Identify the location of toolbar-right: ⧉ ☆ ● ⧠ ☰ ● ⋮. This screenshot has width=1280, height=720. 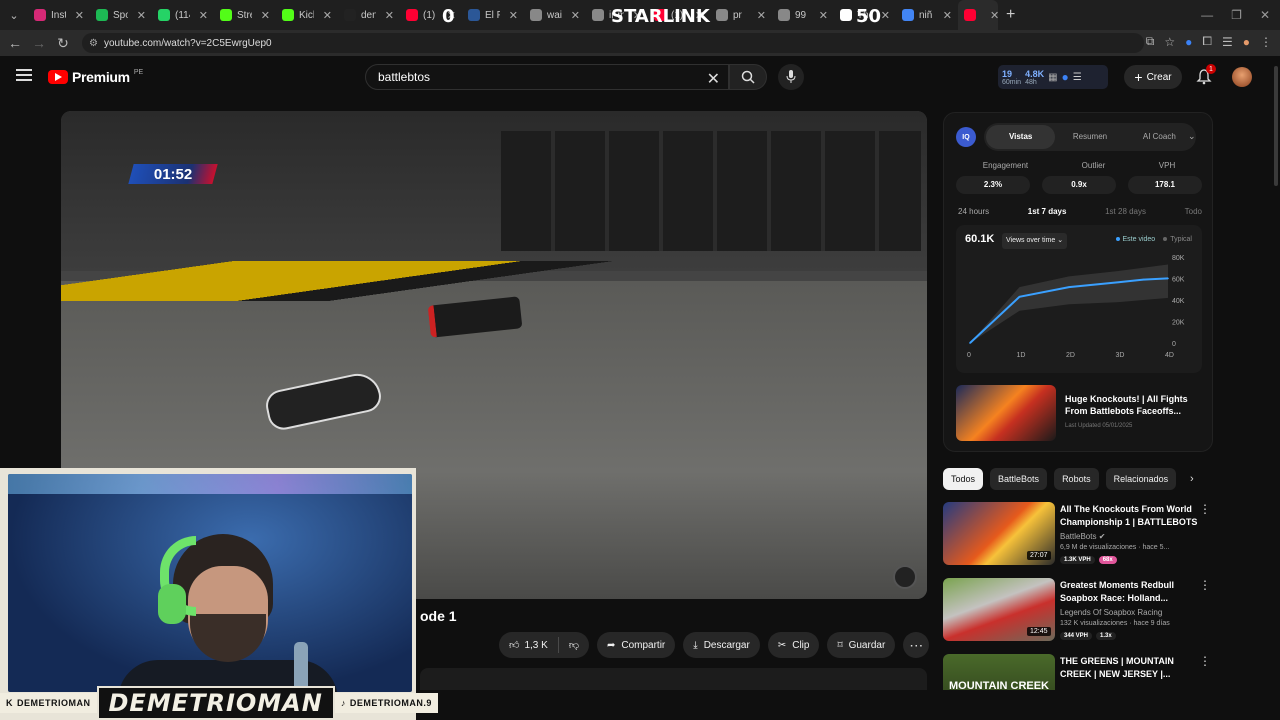
(1209, 41).